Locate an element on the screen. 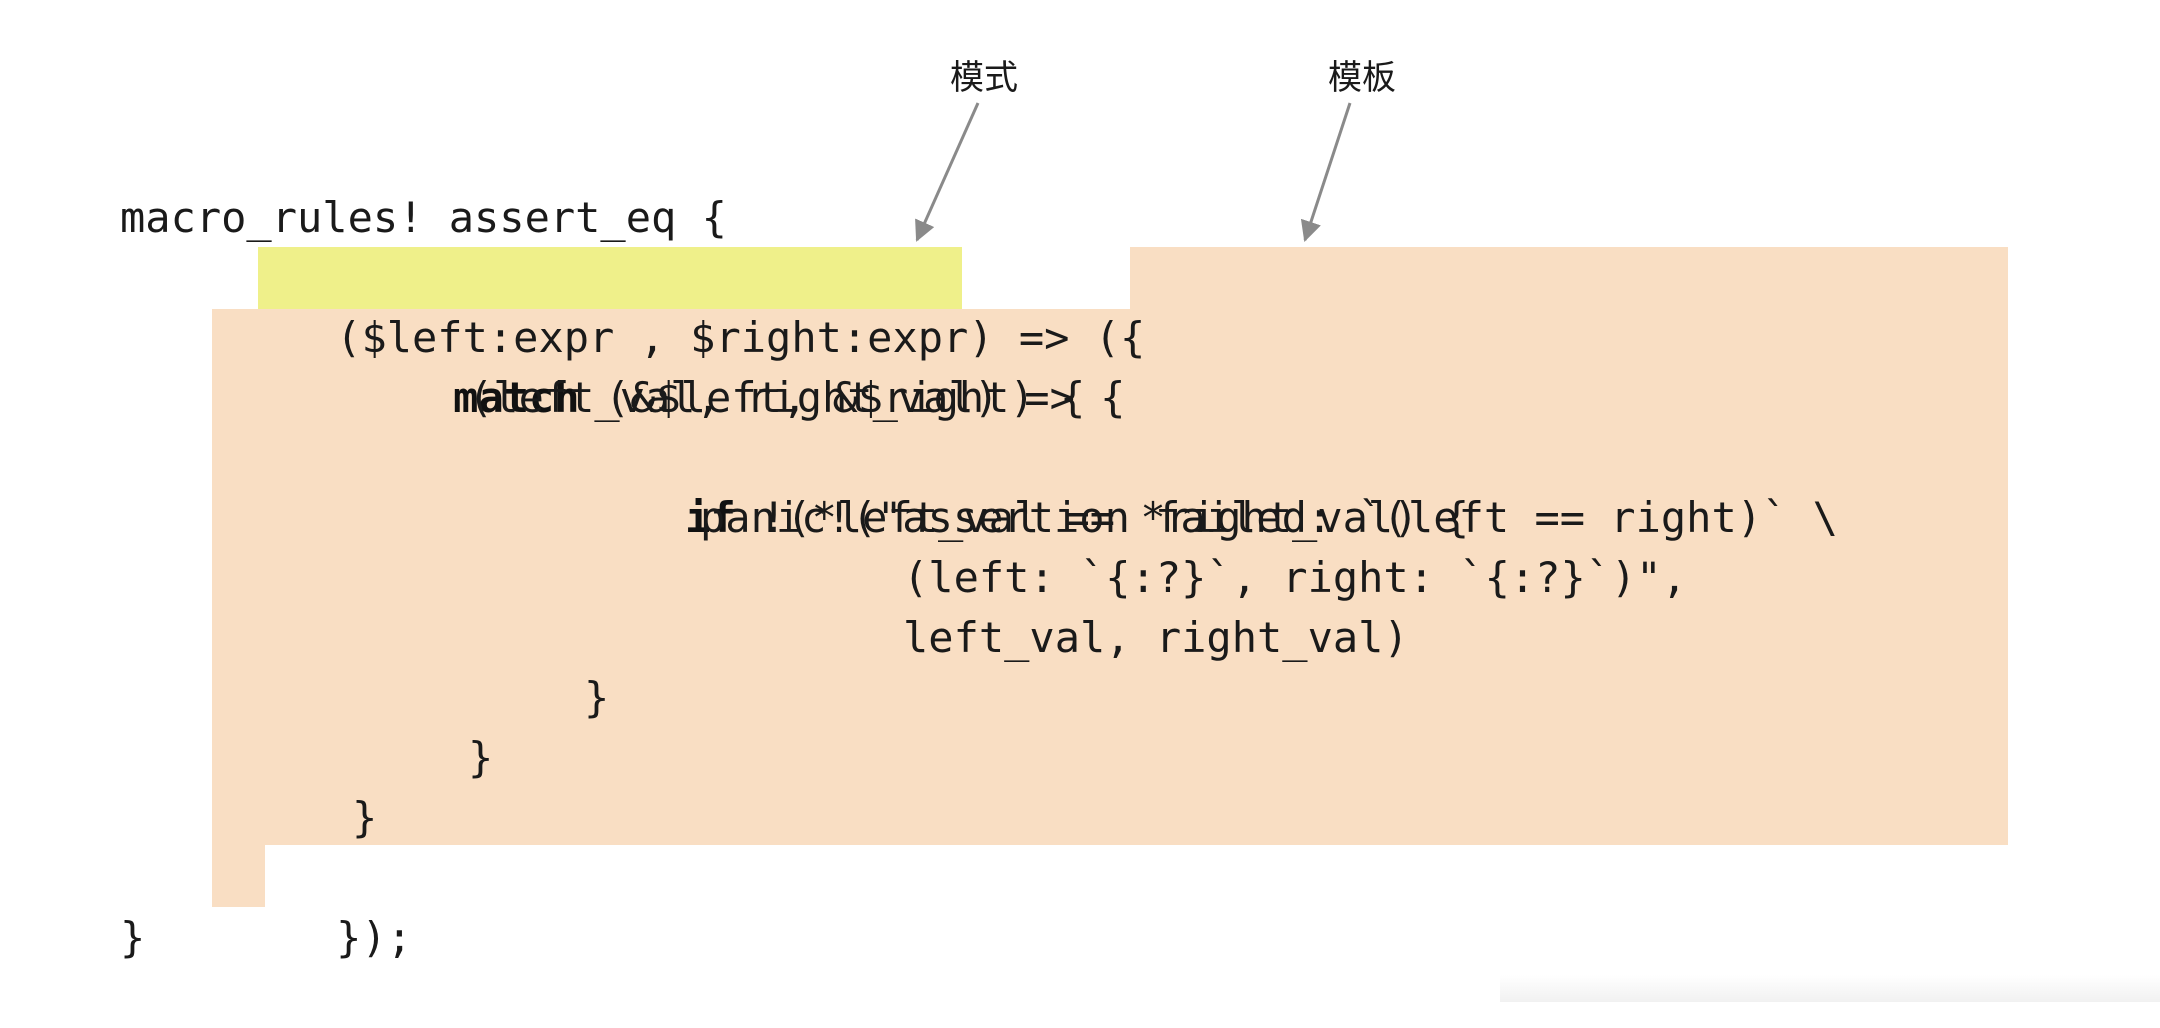  open-brace: { is located at coordinates (1133, 337).